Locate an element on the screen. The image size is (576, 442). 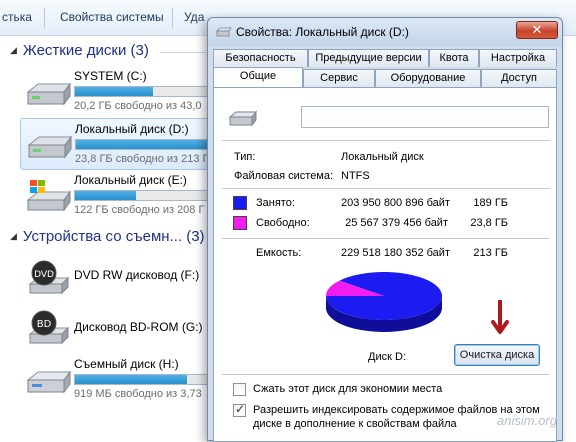
device-item-g: BD Дисковод BD-ROM (G:) is located at coordinates (115, 328).